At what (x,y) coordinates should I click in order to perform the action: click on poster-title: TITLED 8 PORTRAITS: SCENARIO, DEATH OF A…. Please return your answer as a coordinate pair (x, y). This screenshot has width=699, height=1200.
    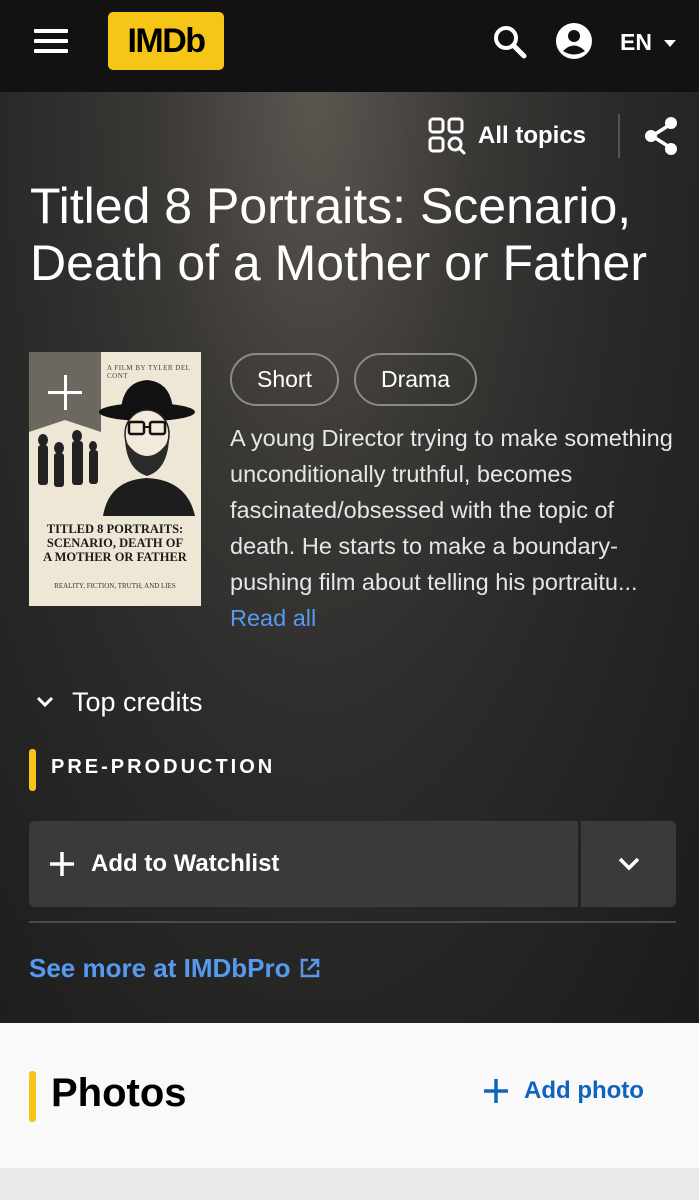
    Looking at the image, I should click on (115, 543).